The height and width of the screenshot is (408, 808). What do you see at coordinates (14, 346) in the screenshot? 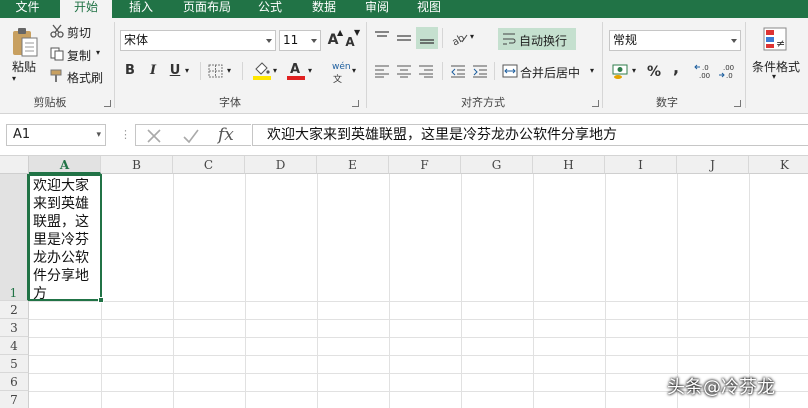
I see `row-header-4: 4` at bounding box center [14, 346].